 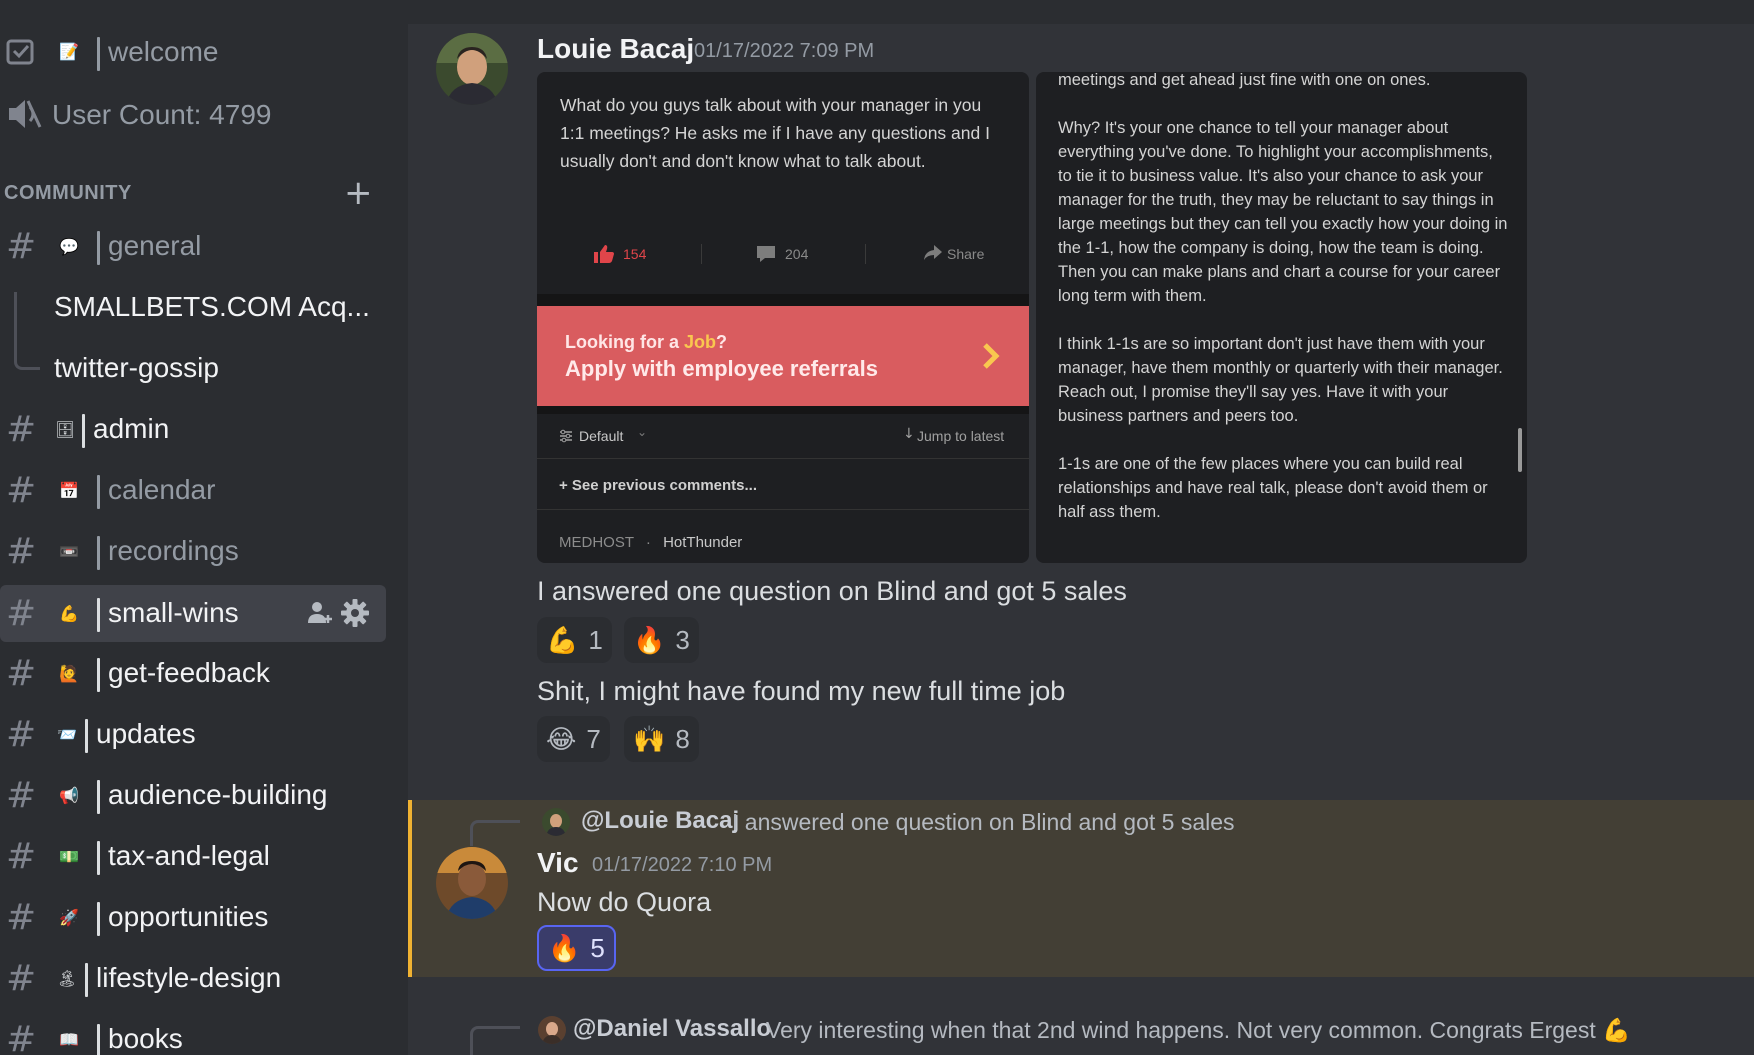 What do you see at coordinates (576, 948) in the screenshot?
I see `reaction-fire-selected: 🔥 5` at bounding box center [576, 948].